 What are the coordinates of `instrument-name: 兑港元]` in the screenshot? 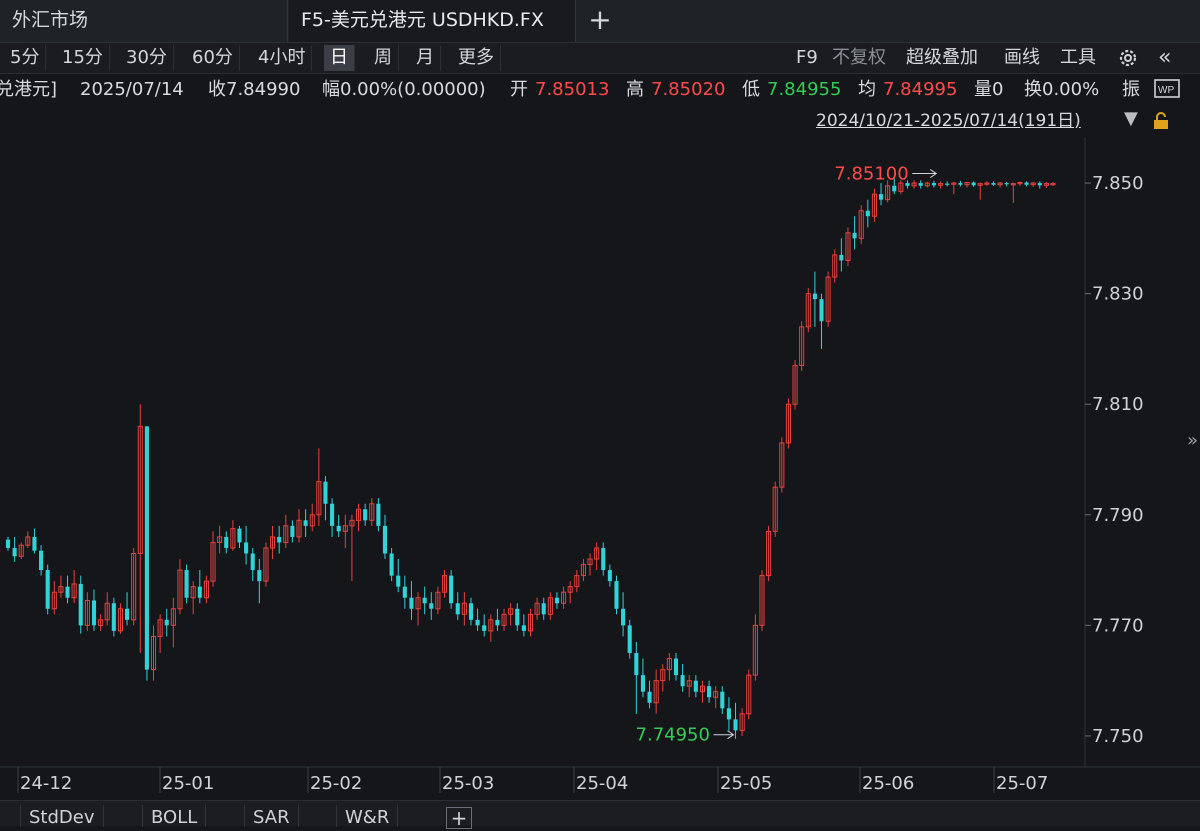 It's located at (29, 89).